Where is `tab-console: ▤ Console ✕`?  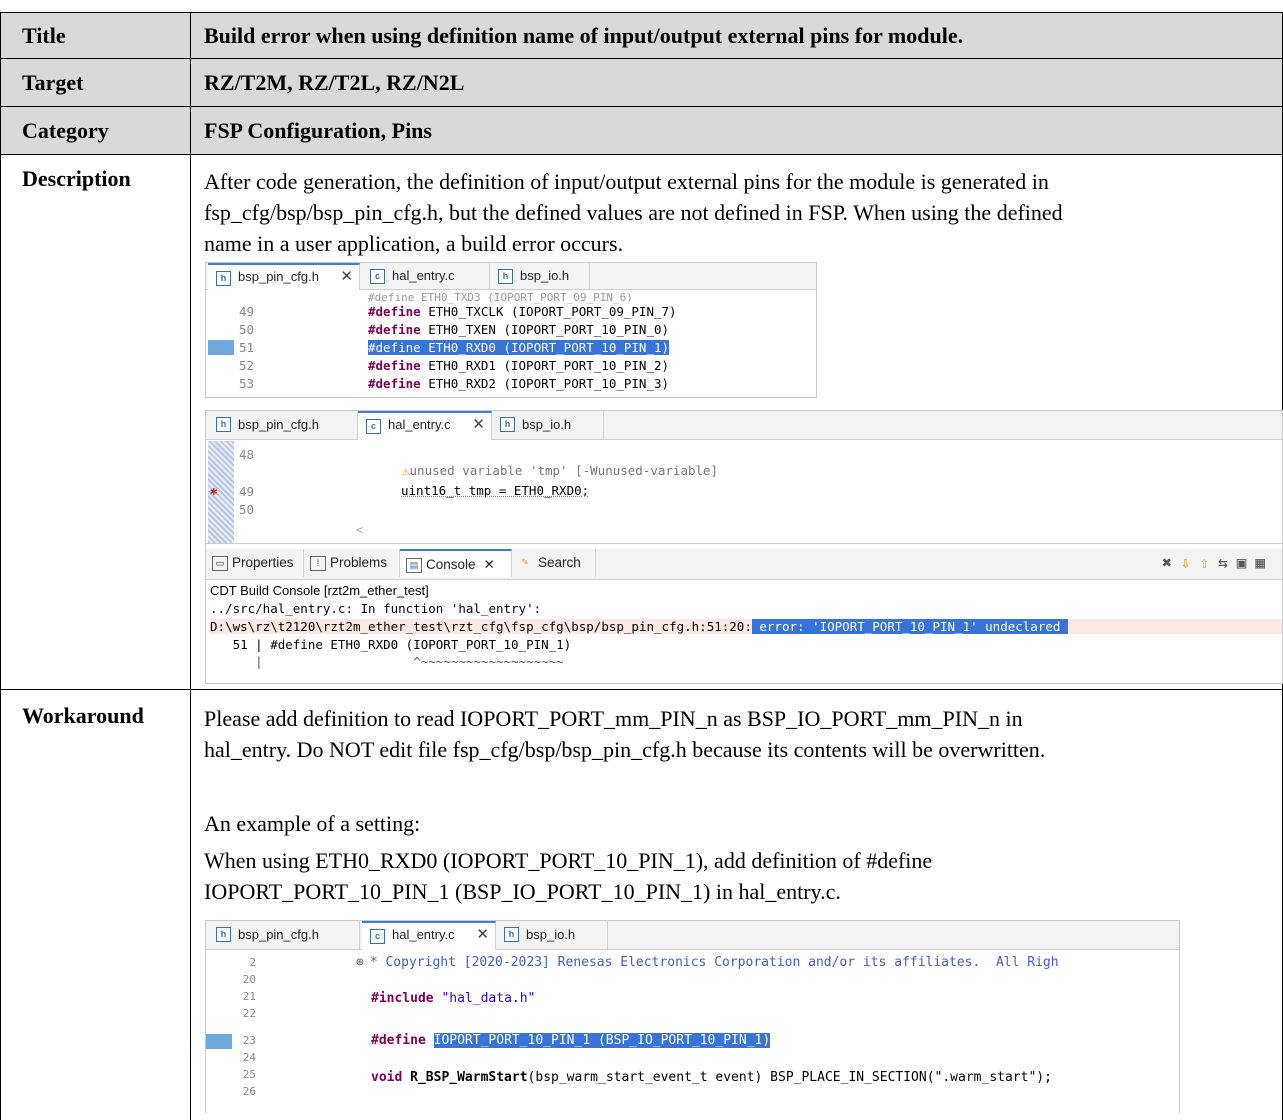 tab-console: ▤ Console ✕ is located at coordinates (456, 563).